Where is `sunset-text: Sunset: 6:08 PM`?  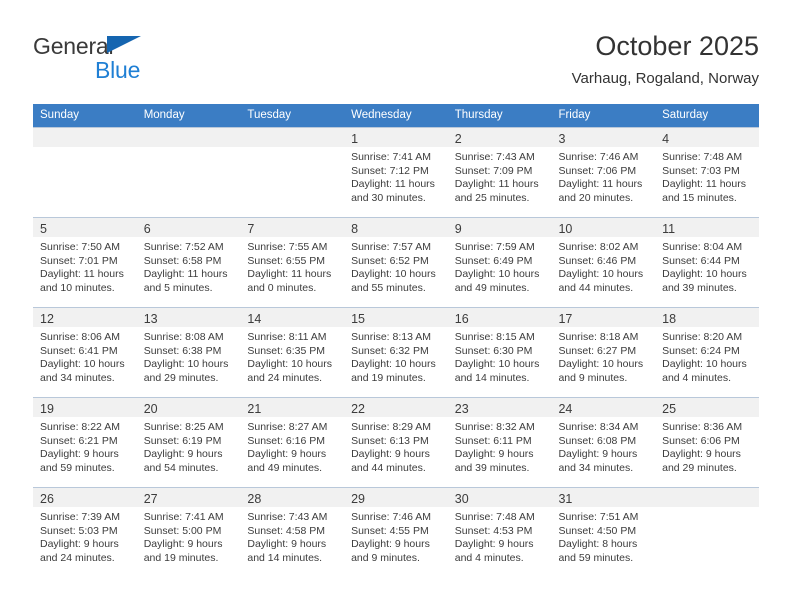
sunset-text: Sunset: 6:08 PM is located at coordinates (597, 440).